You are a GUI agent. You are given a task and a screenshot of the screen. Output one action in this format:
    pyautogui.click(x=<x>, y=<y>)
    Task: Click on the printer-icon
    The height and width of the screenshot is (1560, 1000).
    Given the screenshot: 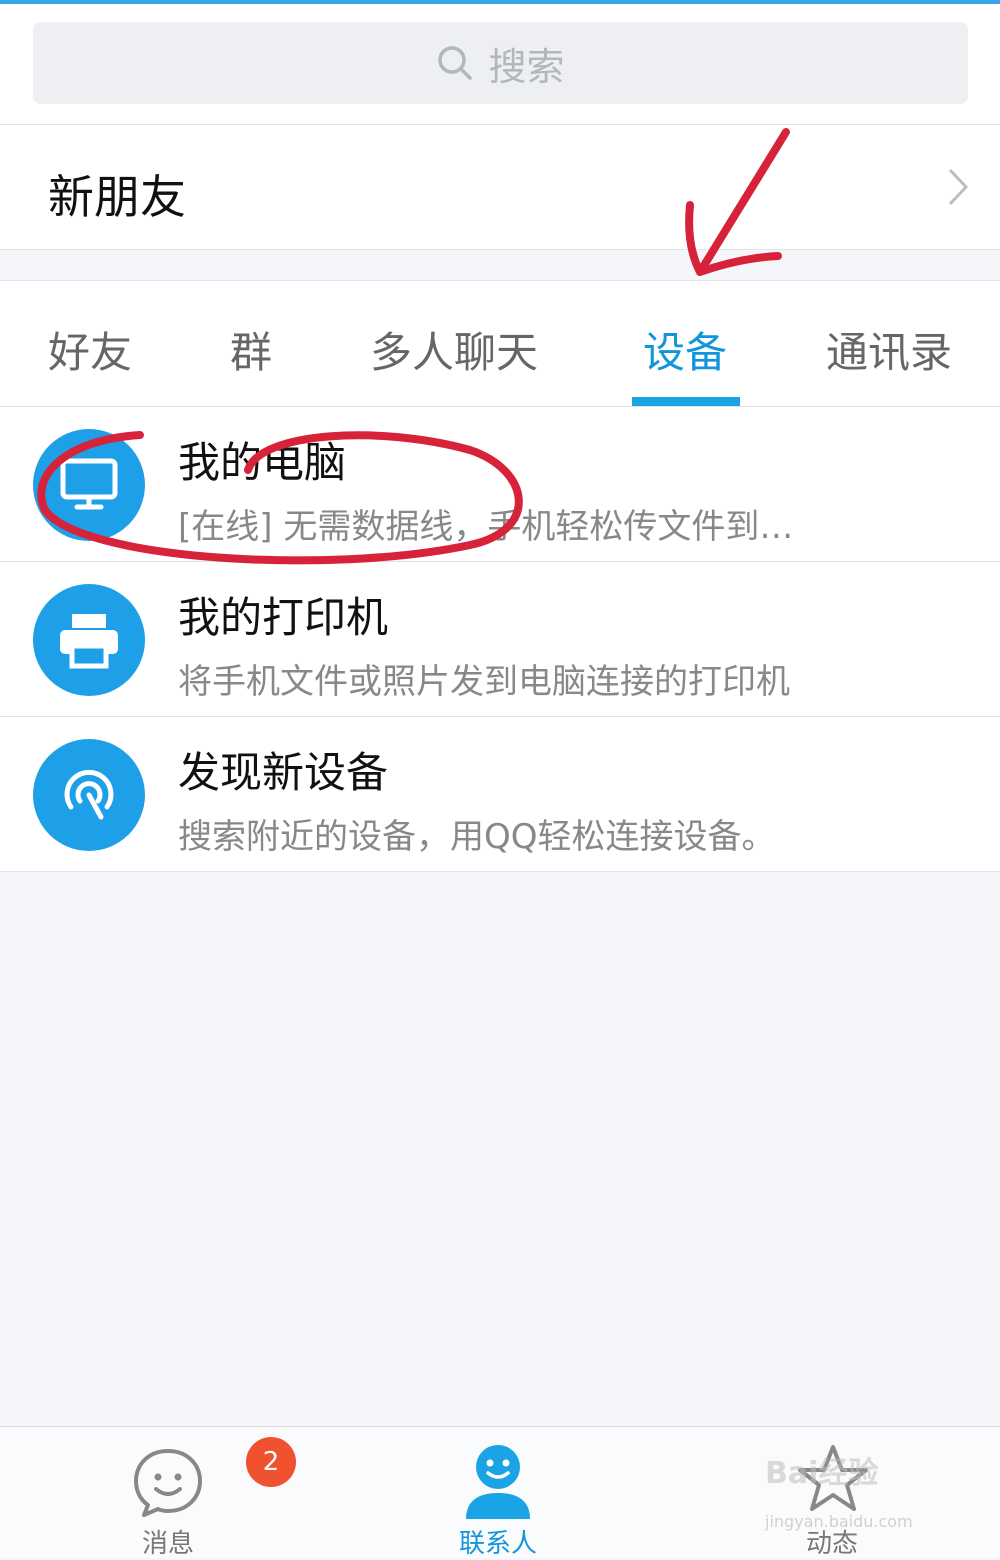 What is the action you would take?
    pyautogui.click(x=89, y=641)
    